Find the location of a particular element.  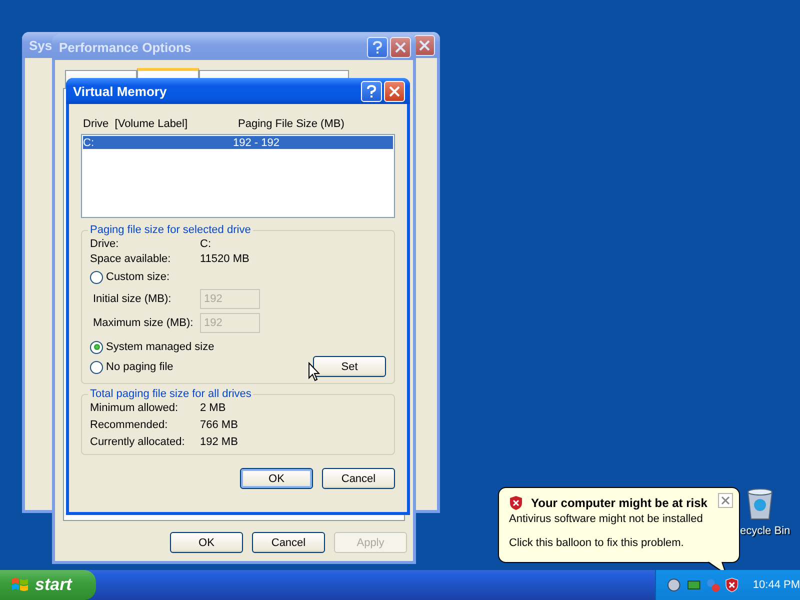

info-label: Recommended: is located at coordinates (129, 425).